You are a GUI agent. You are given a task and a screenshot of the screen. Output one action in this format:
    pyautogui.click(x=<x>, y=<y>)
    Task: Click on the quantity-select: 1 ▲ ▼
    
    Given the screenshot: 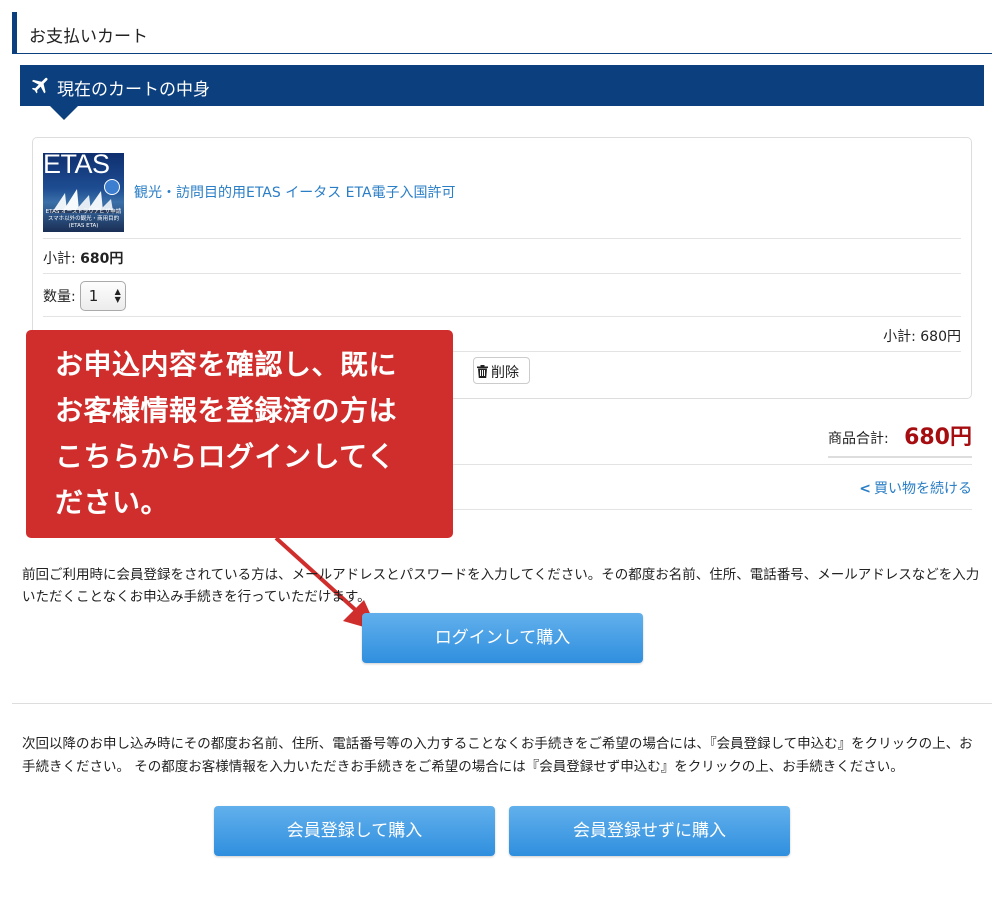 What is the action you would take?
    pyautogui.click(x=102, y=296)
    